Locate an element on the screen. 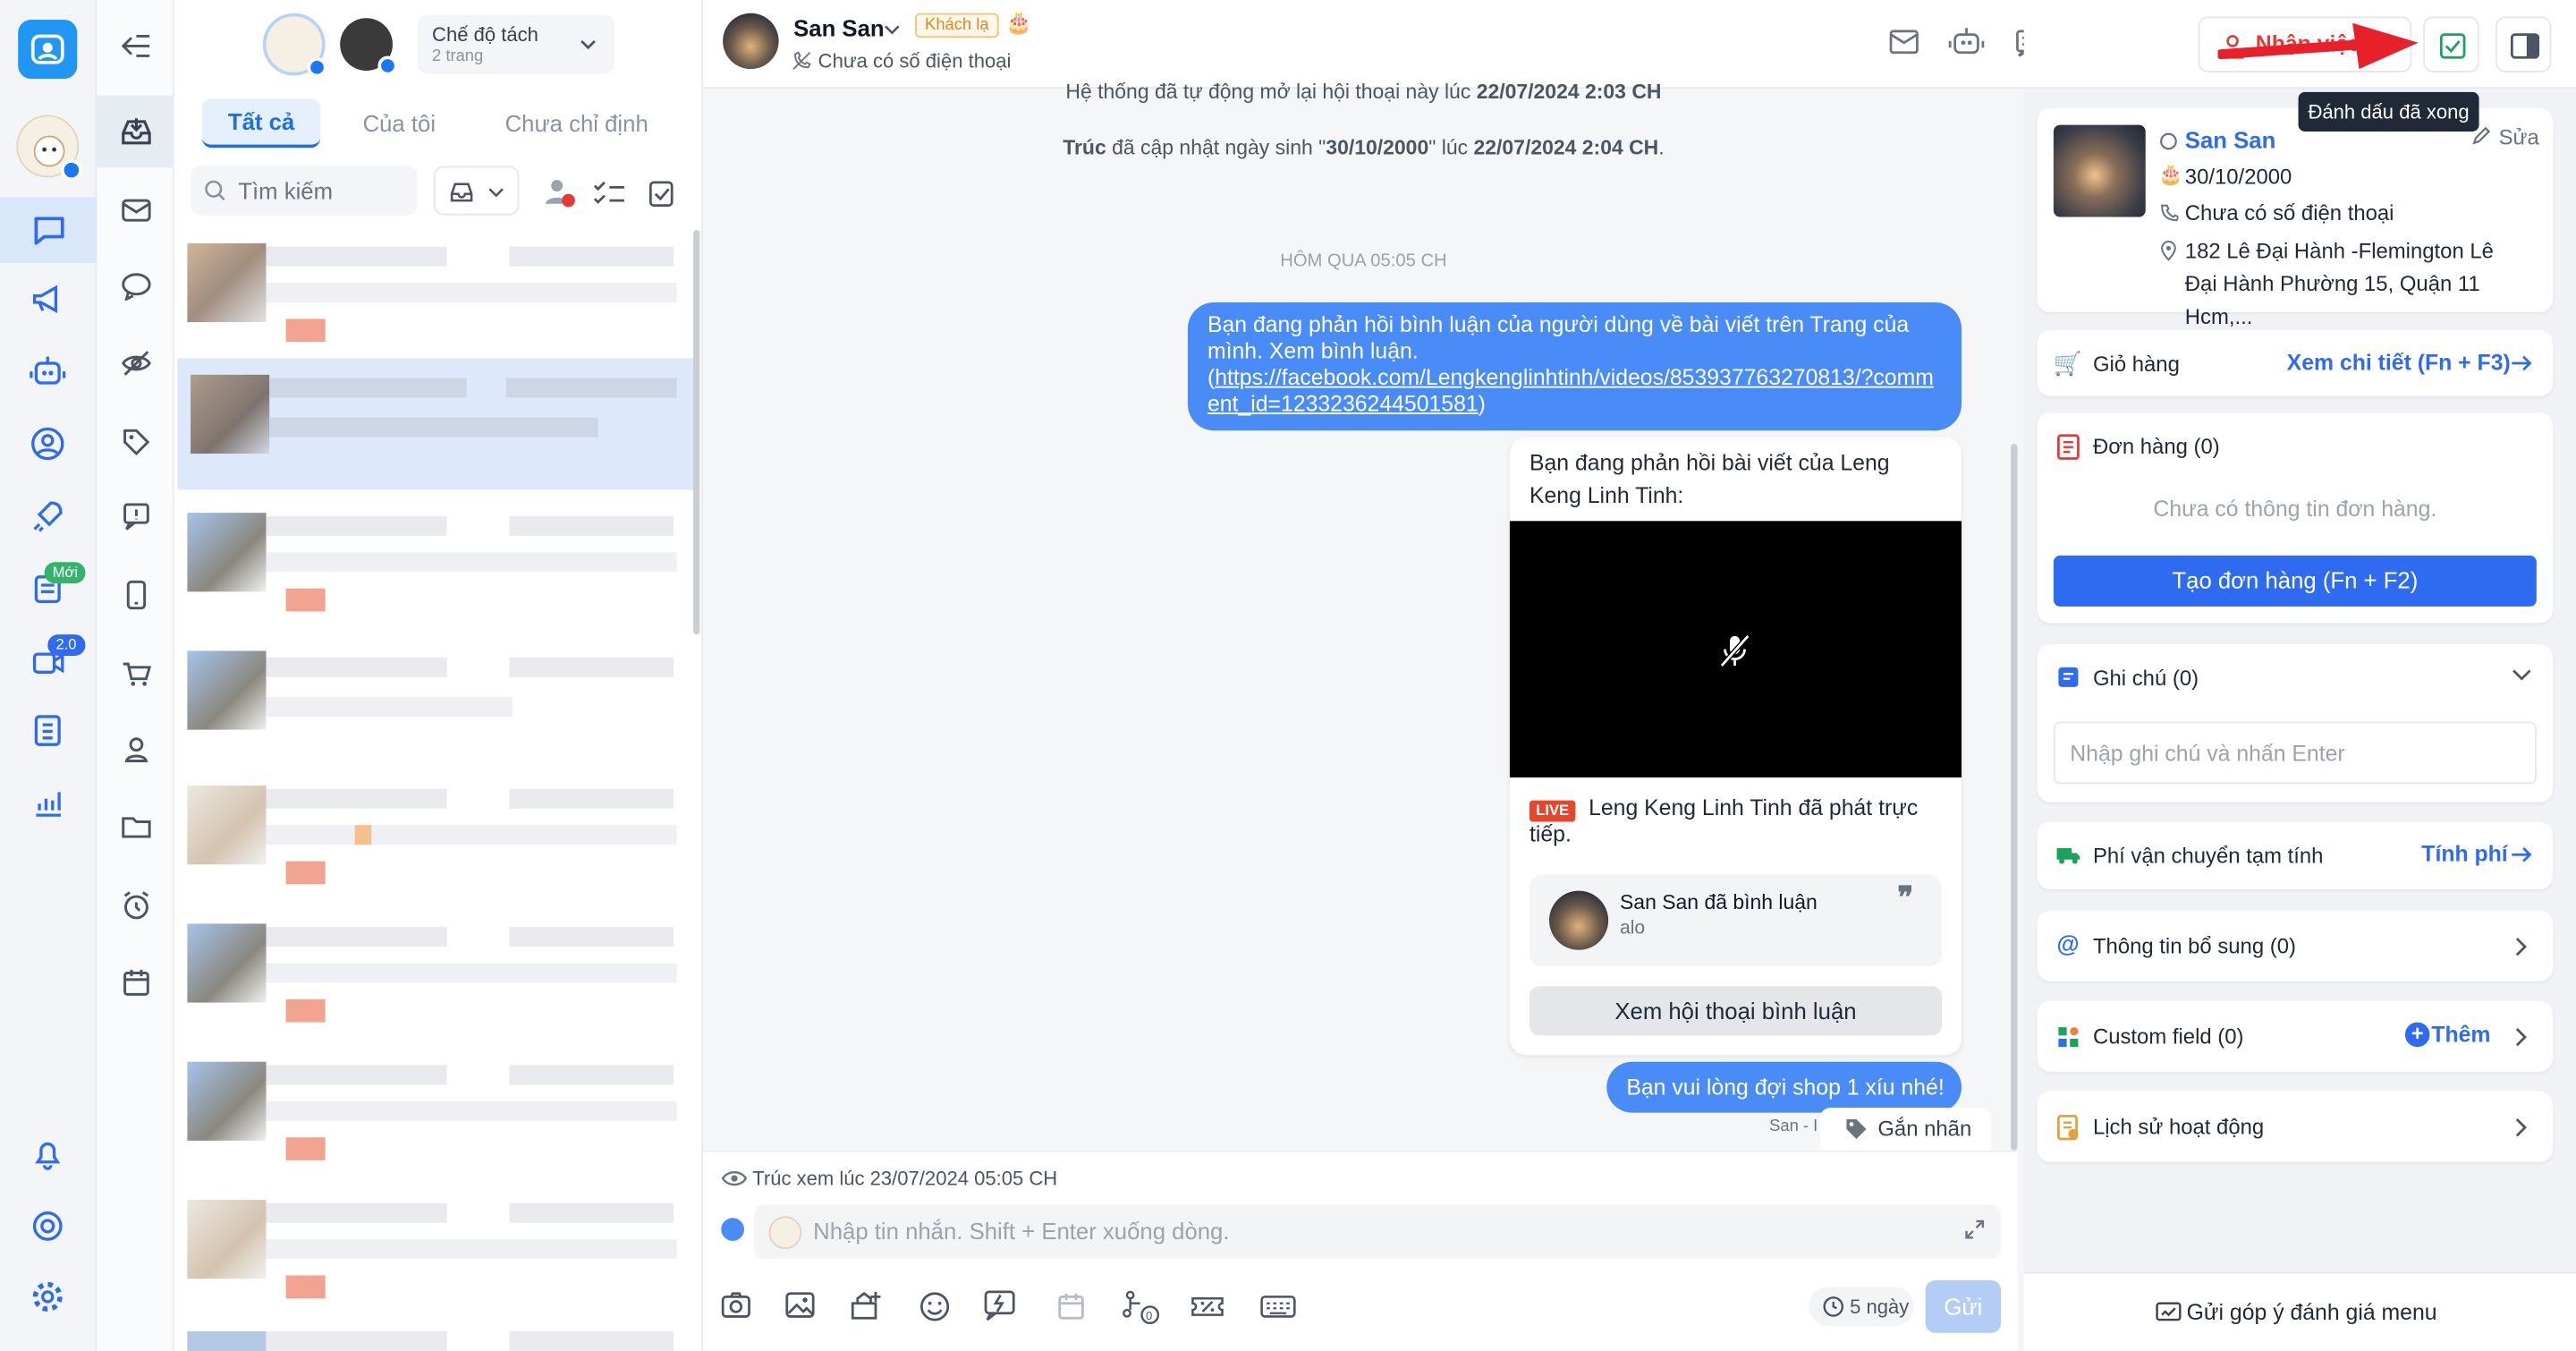 The height and width of the screenshot is (1351, 2576). message-bubble-outgoing: Bạn vui lòng đợi shop 1 xíu nhé! is located at coordinates (1784, 1087).